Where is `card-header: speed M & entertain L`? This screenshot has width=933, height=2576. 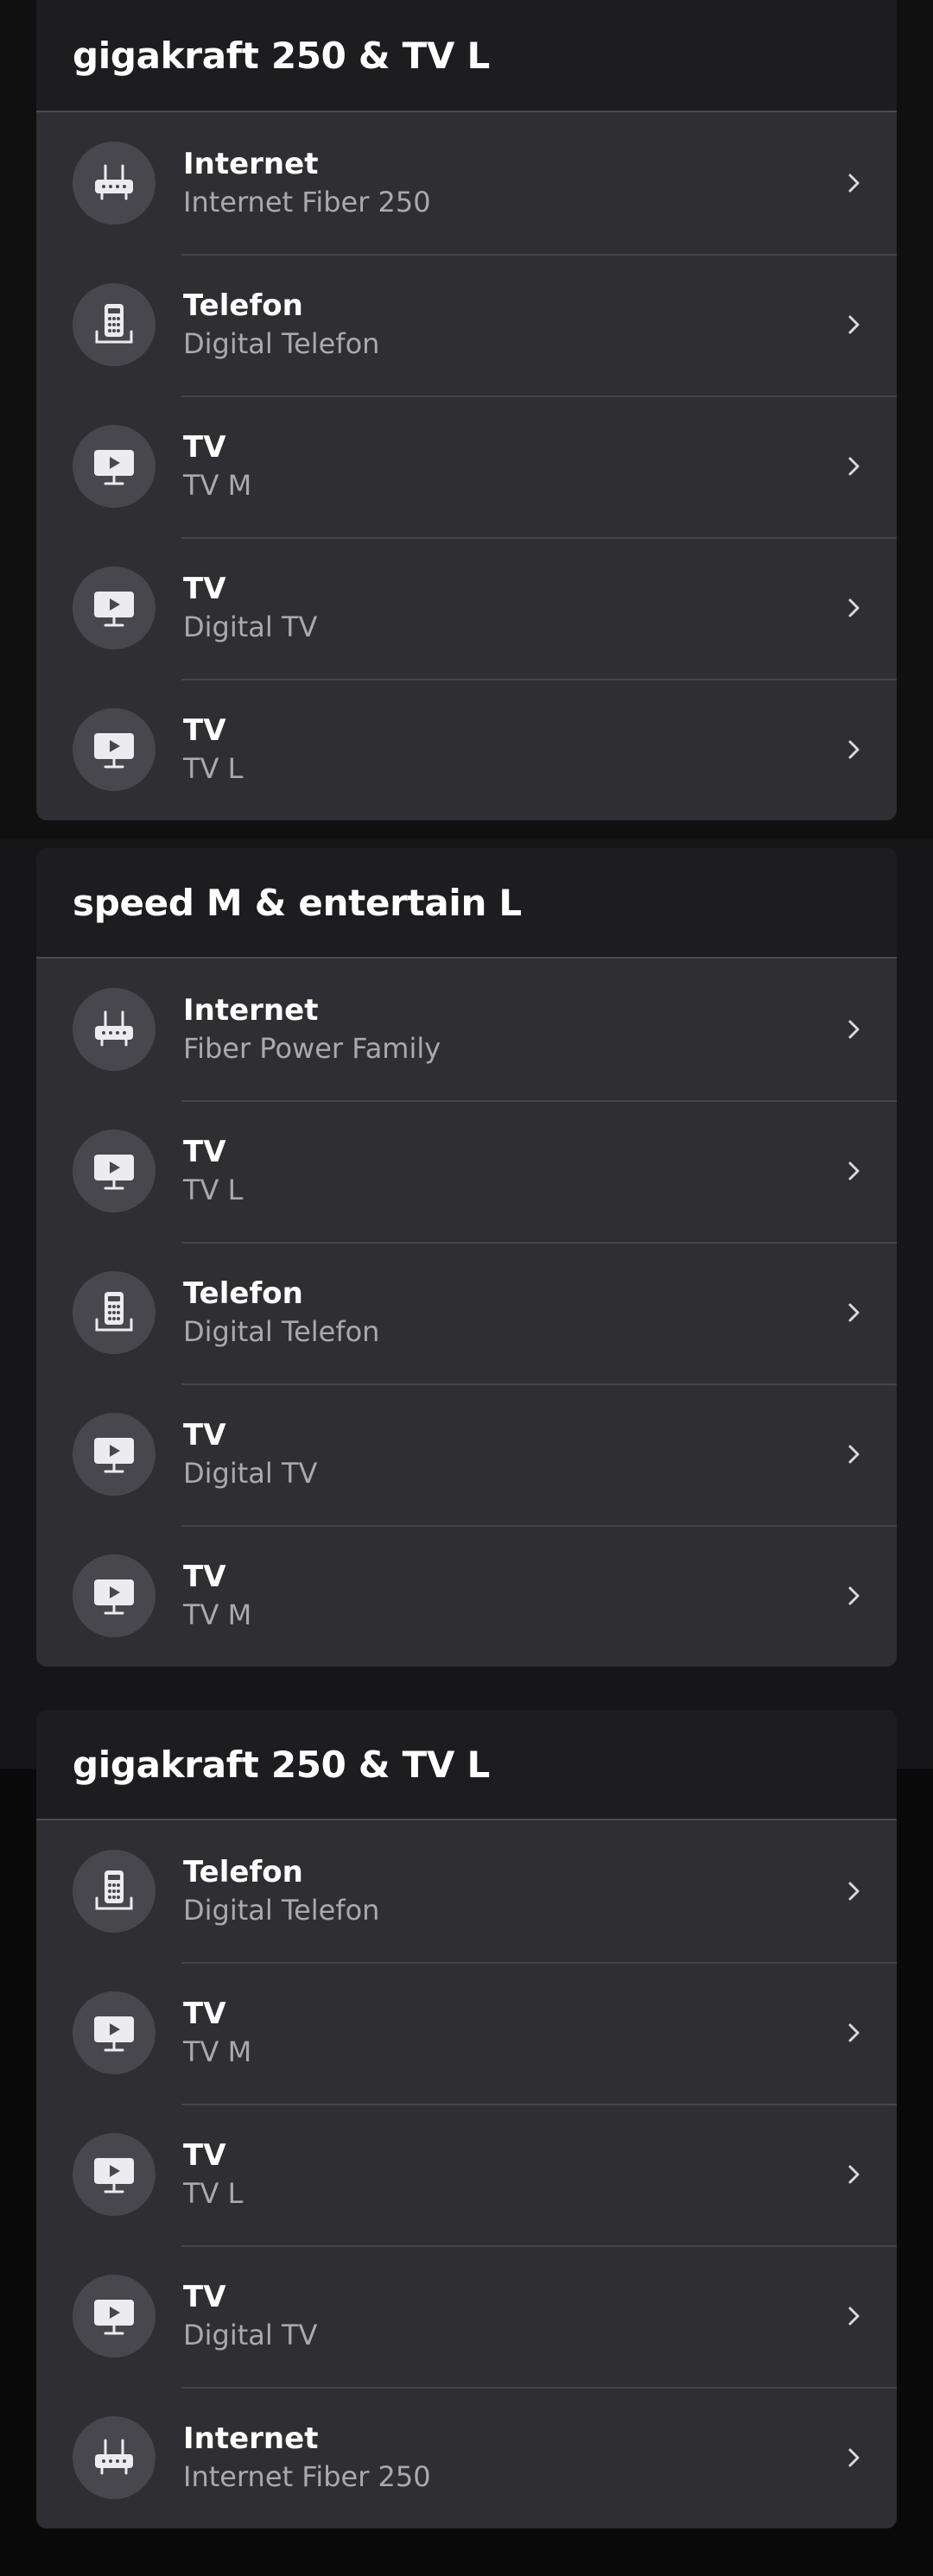
card-header: speed M & entertain L is located at coordinates (466, 903).